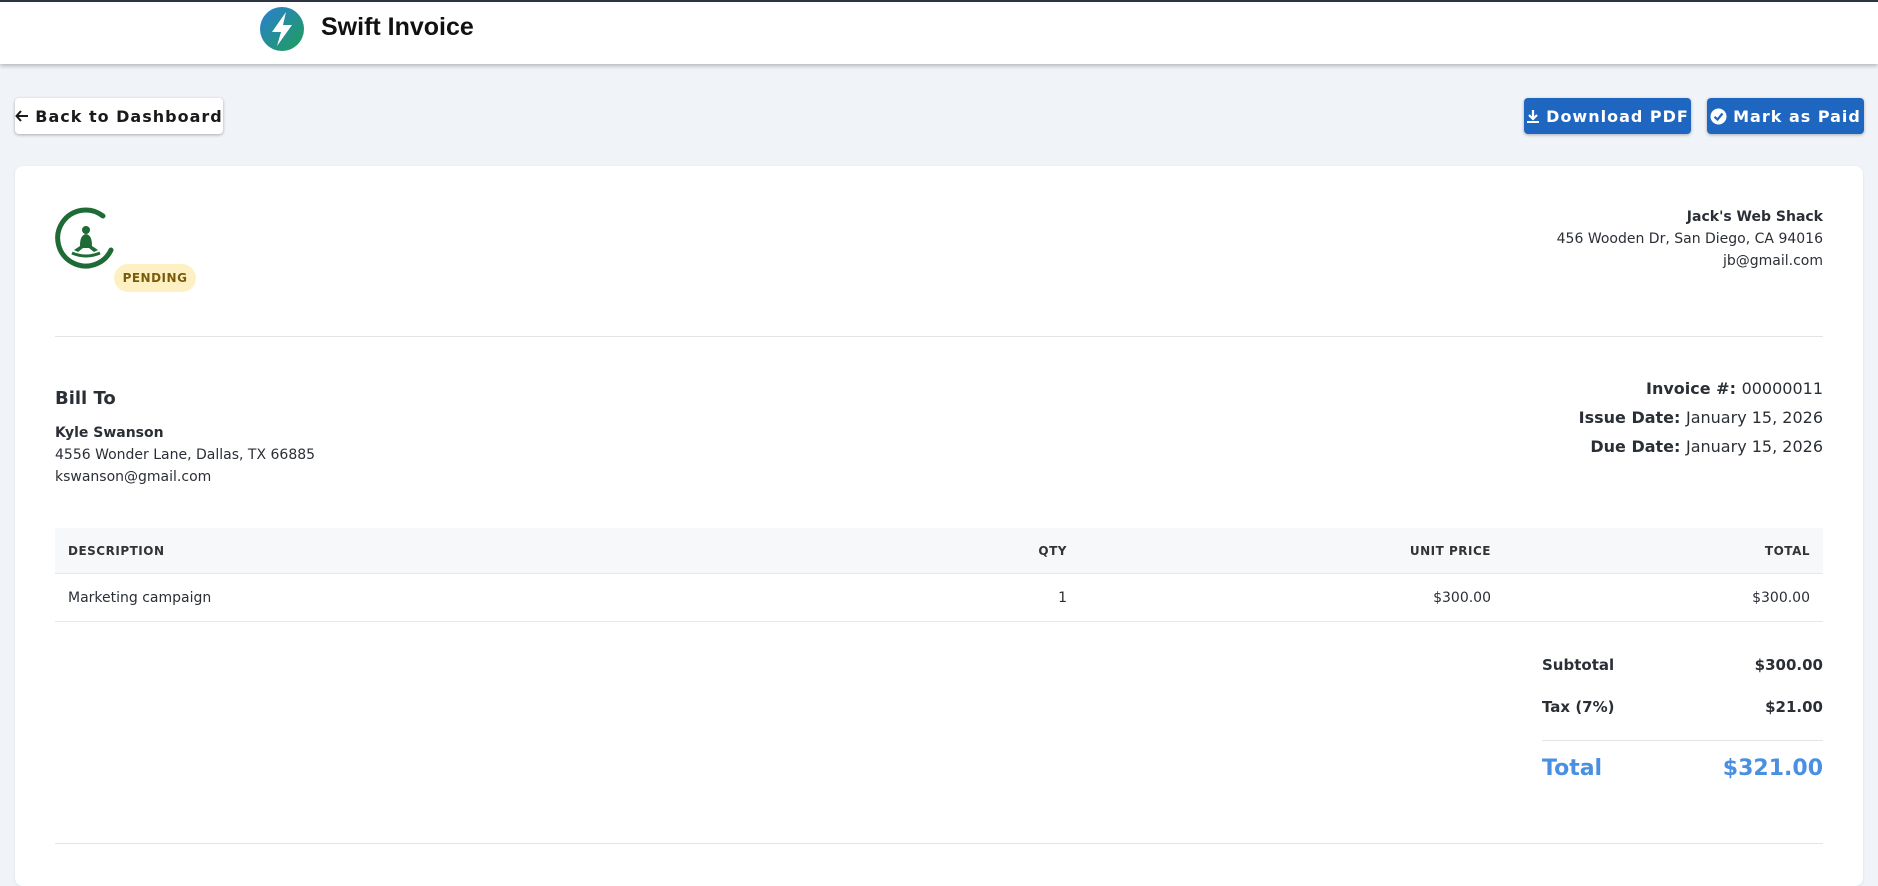 This screenshot has width=1878, height=886. I want to click on brand-name: Swift Invoice, so click(397, 27).